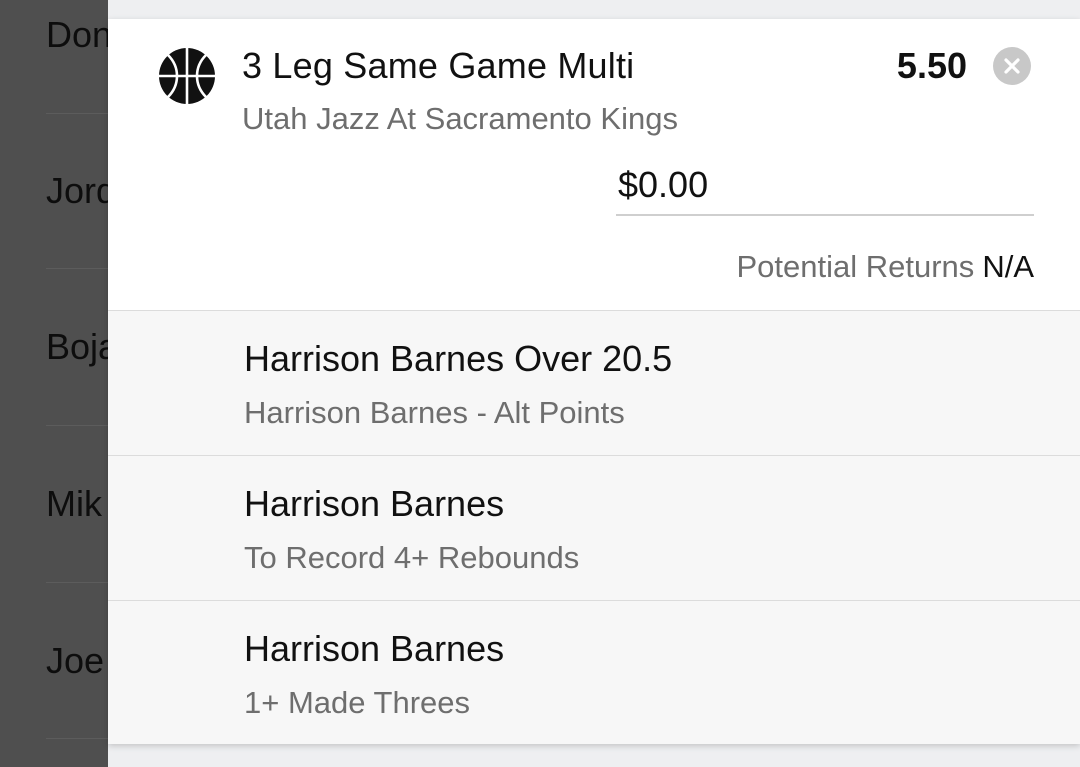  Describe the element at coordinates (434, 412) in the screenshot. I see `leg-market: Harrison Barnes - Alt Points` at that location.